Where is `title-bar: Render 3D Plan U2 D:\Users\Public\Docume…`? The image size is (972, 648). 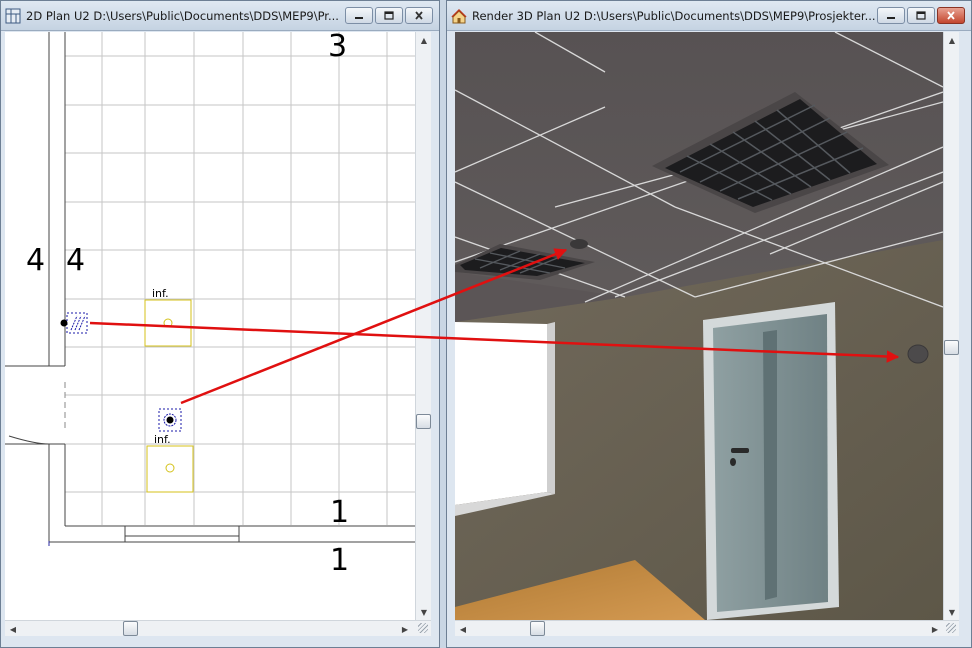 title-bar: Render 3D Plan U2 D:\Users\Public\Docume… is located at coordinates (709, 16).